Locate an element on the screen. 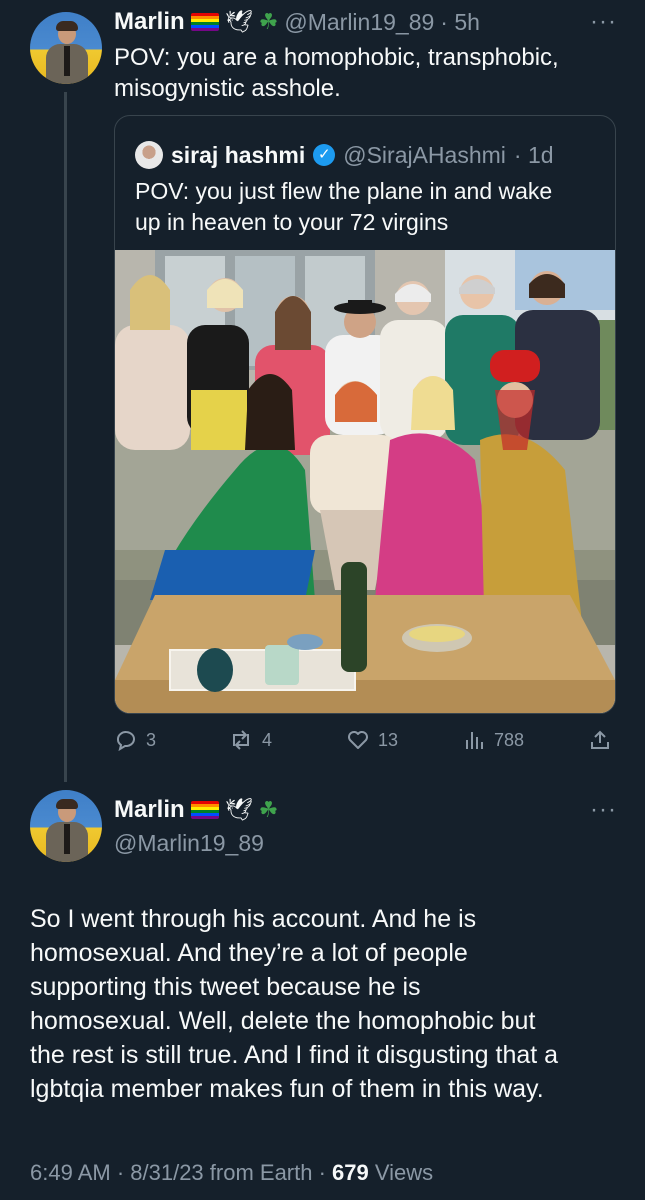 The image size is (645, 1200). tweet-header: Marlin 🕊 ☘ @Marlin19_89 · 5h is located at coordinates (297, 22).